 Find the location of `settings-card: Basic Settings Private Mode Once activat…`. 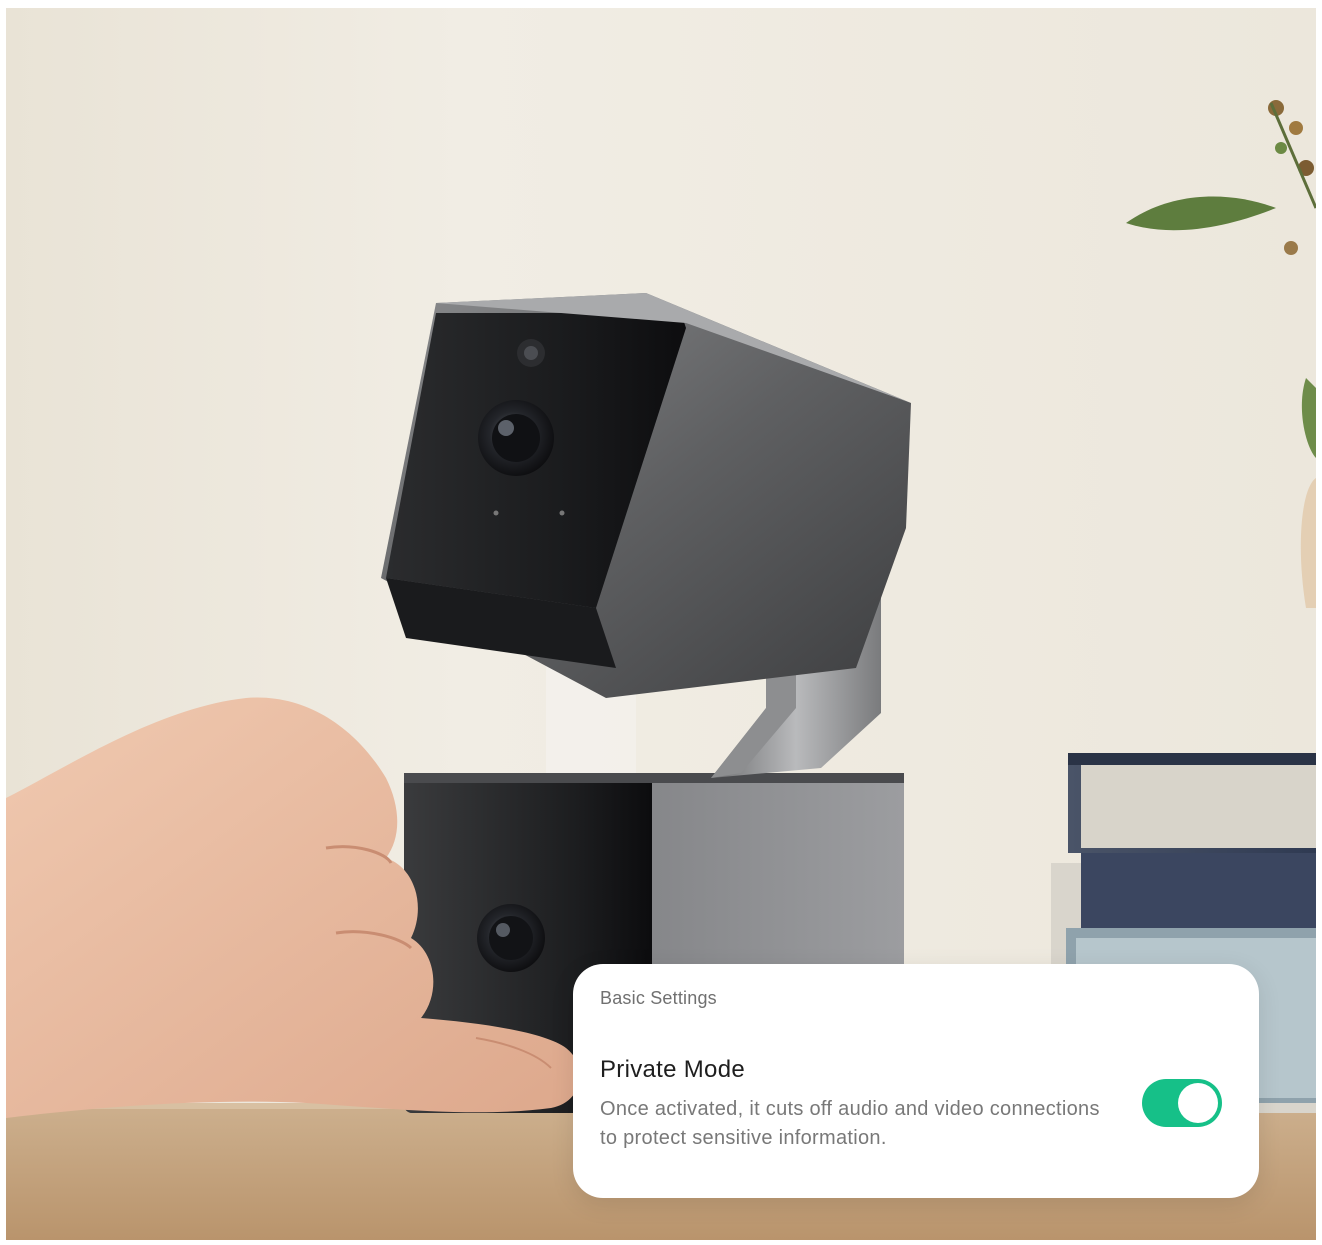

settings-card: Basic Settings Private Mode Once activat… is located at coordinates (916, 1081).